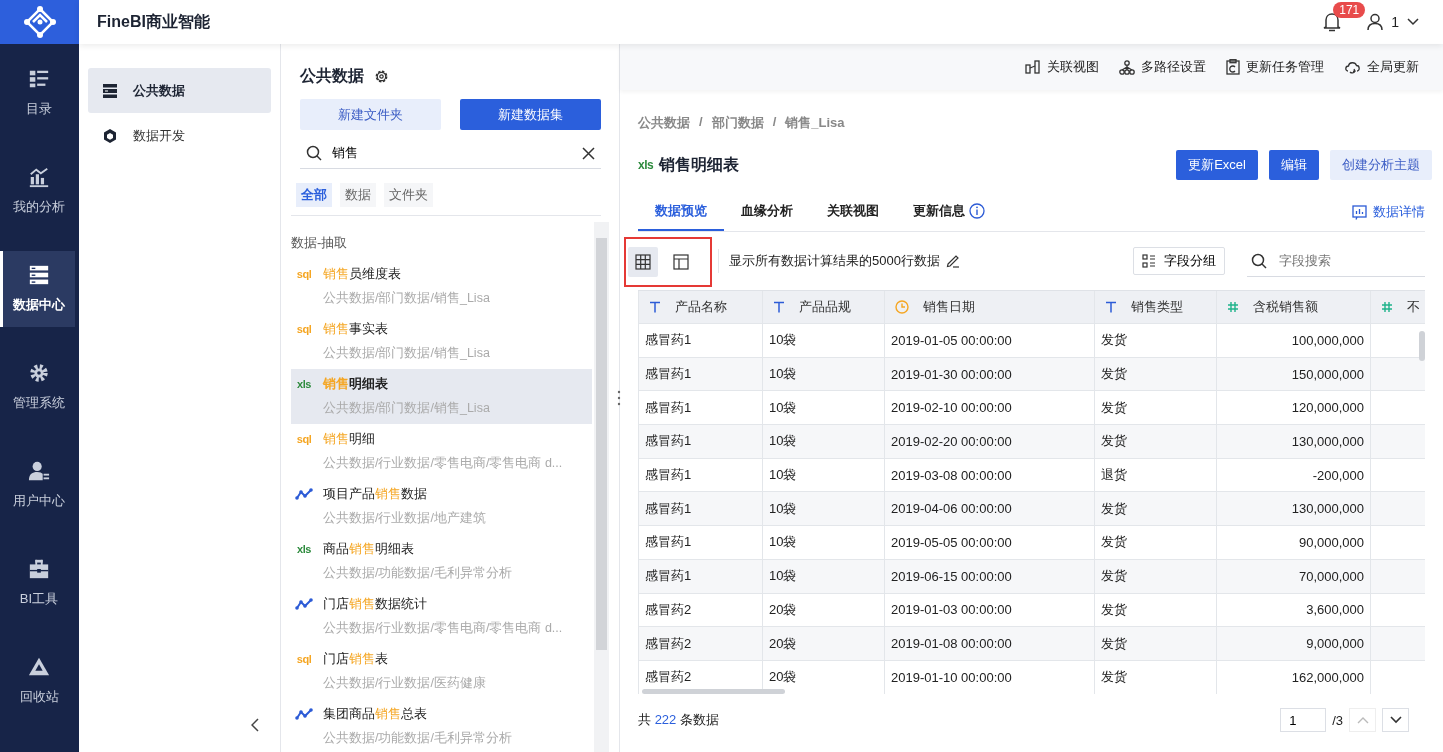  I want to click on table-cell: 10袋, so click(783, 576).